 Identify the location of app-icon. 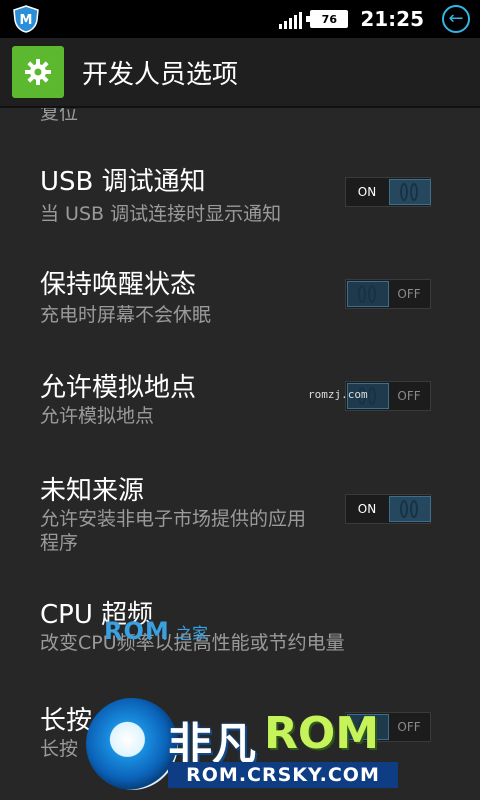
(38, 72).